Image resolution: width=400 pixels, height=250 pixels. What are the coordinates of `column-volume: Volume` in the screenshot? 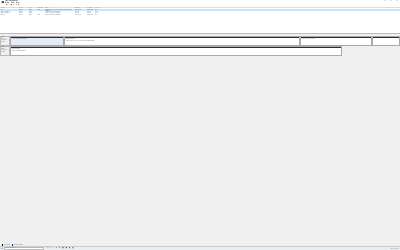 It's located at (9, 8).